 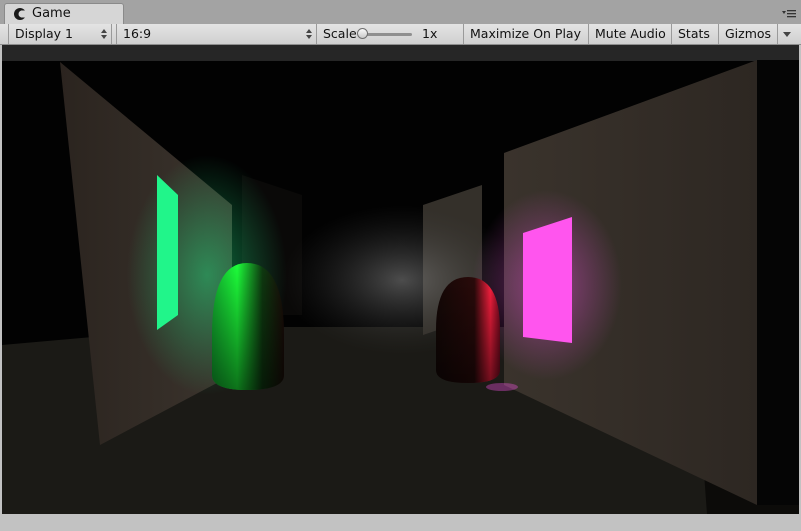 I want to click on scale-label: Scale, so click(x=340, y=33).